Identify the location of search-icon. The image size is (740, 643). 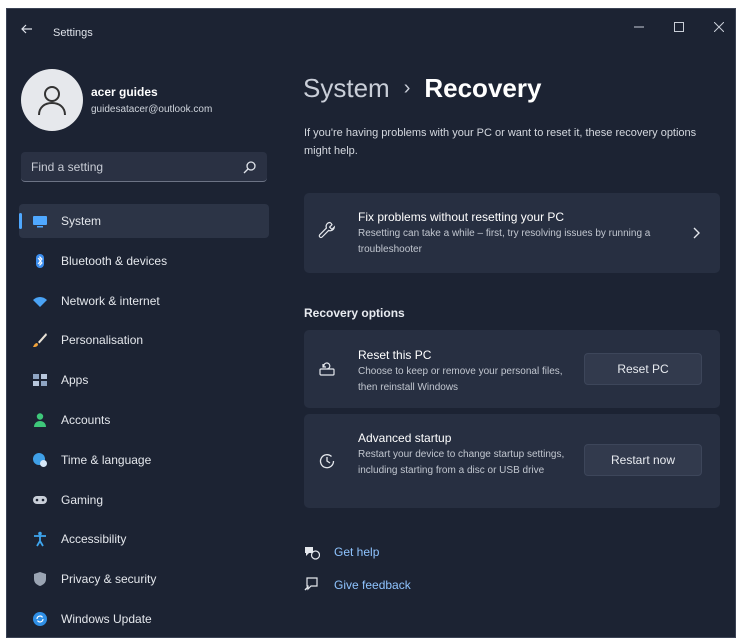
(250, 167).